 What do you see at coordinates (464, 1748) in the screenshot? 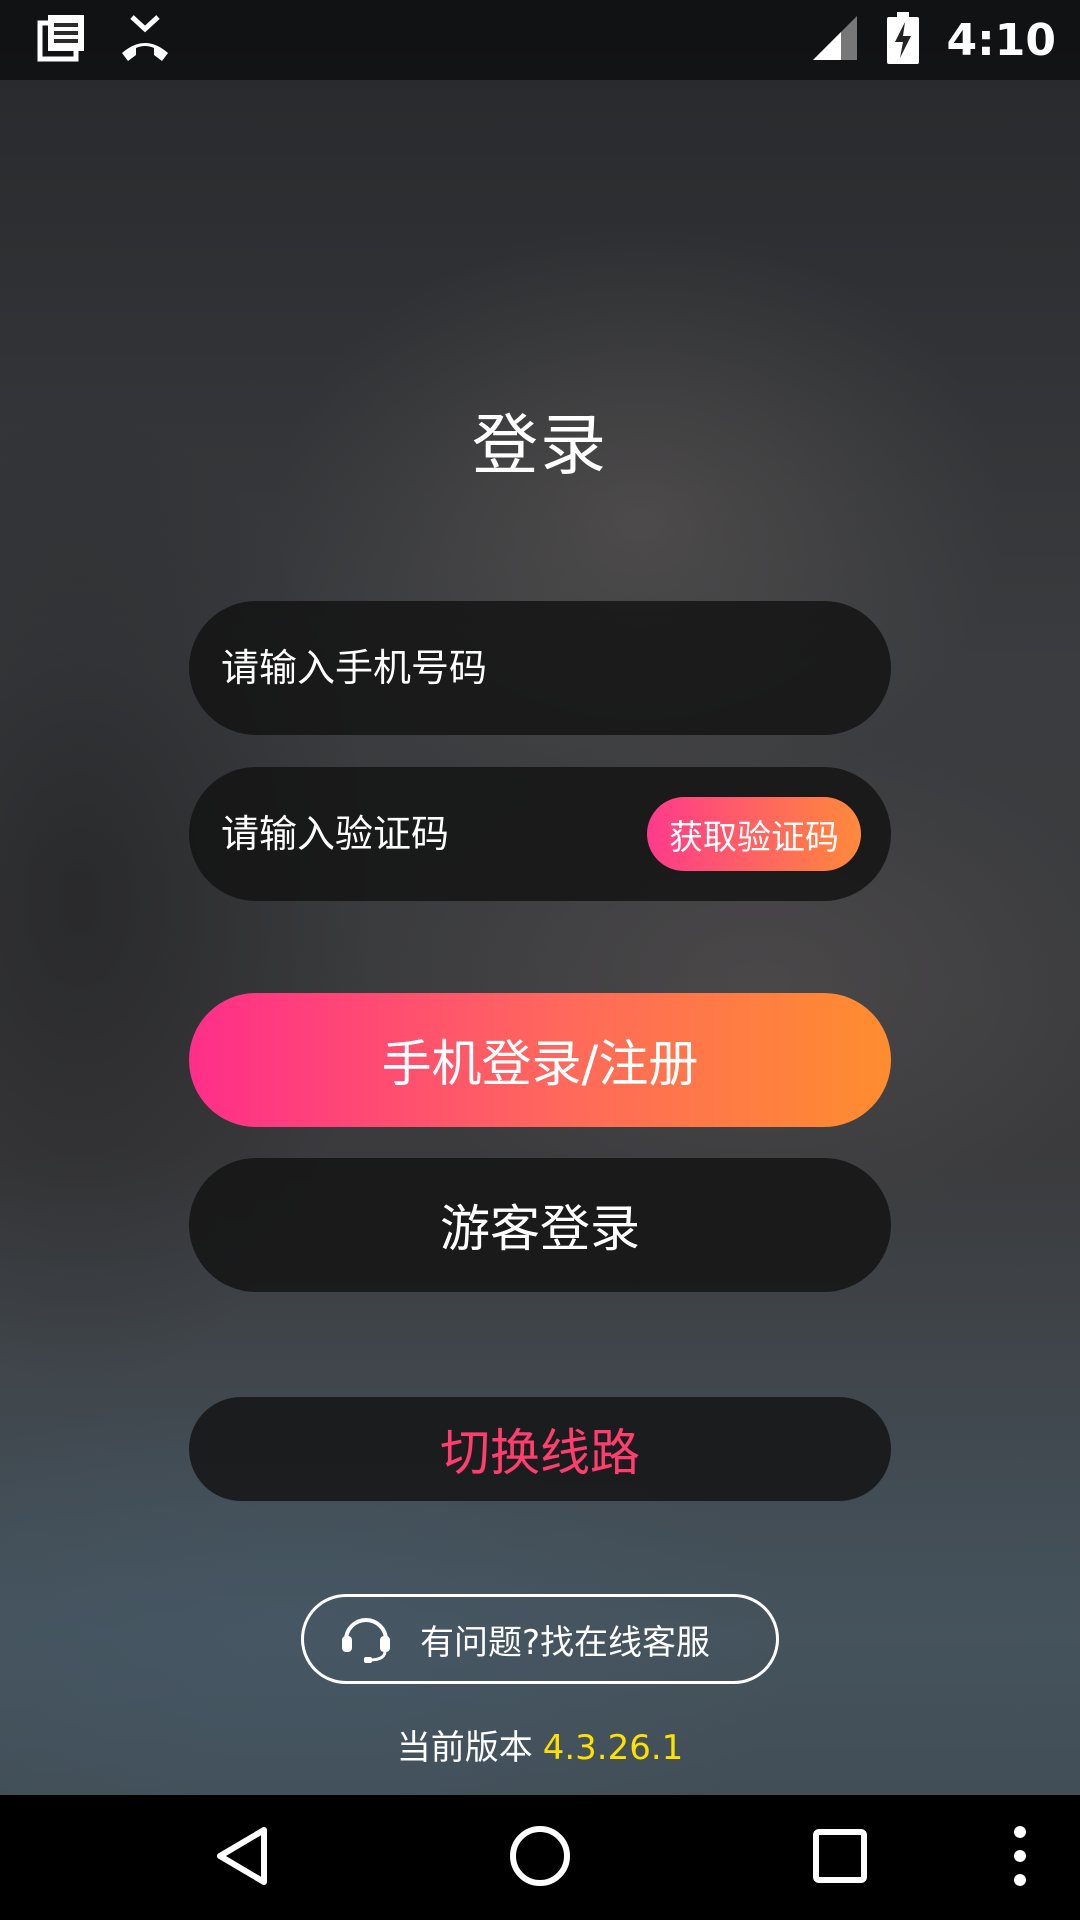
I see `version-label: 当前版本` at bounding box center [464, 1748].